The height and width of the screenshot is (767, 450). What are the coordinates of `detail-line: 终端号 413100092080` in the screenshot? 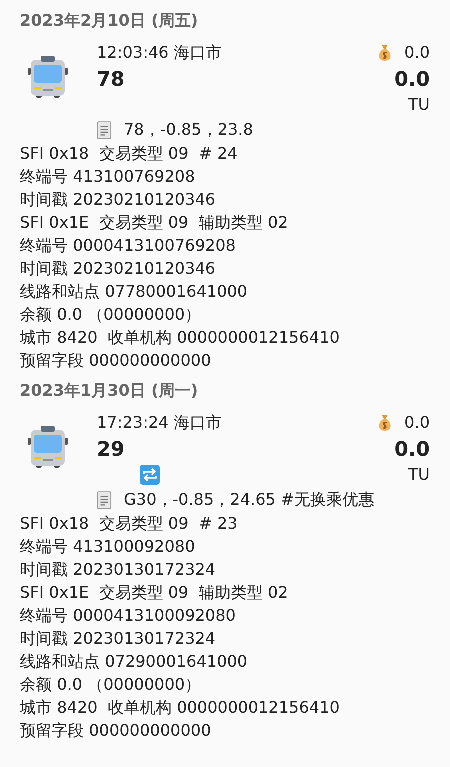 It's located at (108, 547).